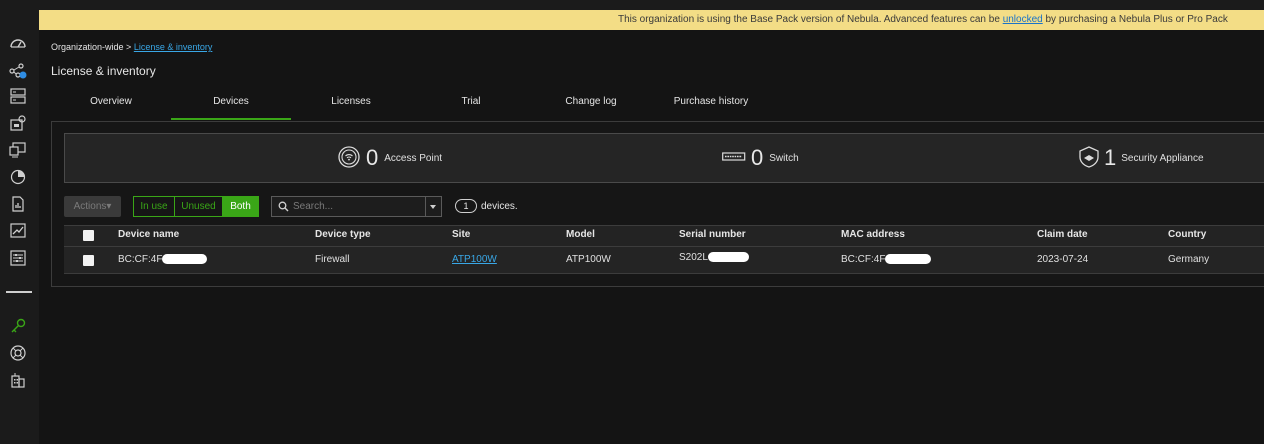 This screenshot has width=1264, height=444. I want to click on help-center-icon, so click(18, 353).